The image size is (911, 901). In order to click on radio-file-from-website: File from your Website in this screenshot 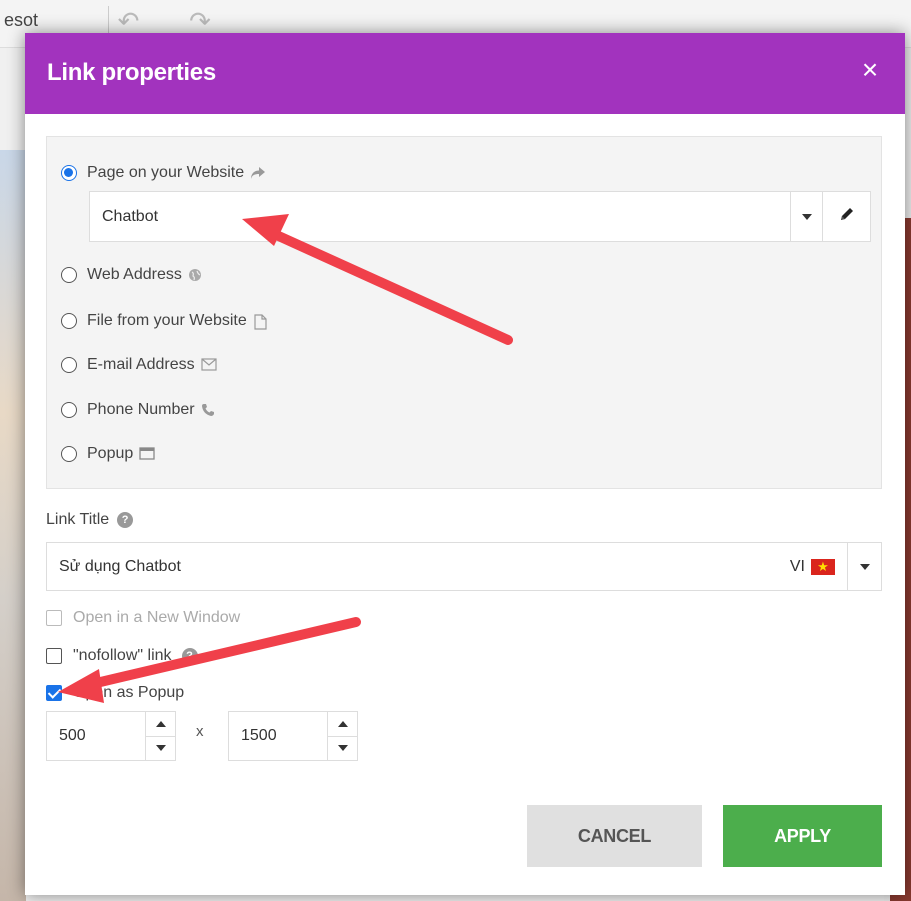, I will do `click(164, 321)`.